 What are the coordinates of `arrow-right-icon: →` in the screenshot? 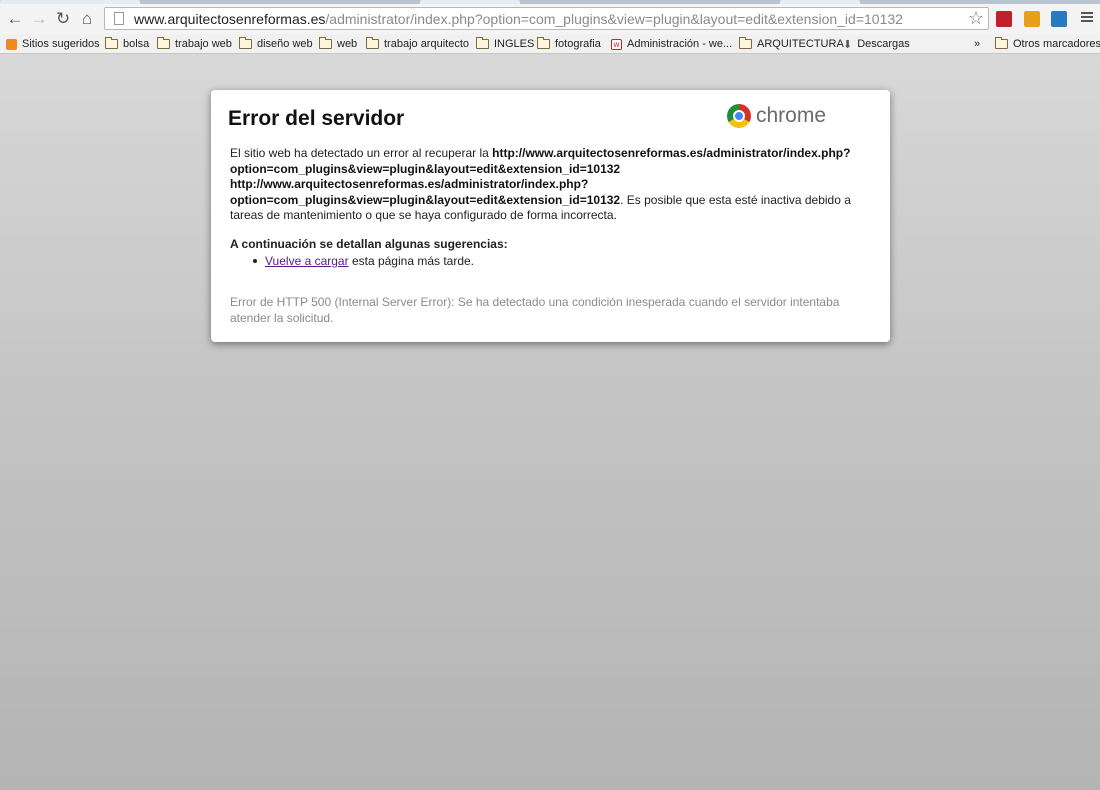 It's located at (39, 18).